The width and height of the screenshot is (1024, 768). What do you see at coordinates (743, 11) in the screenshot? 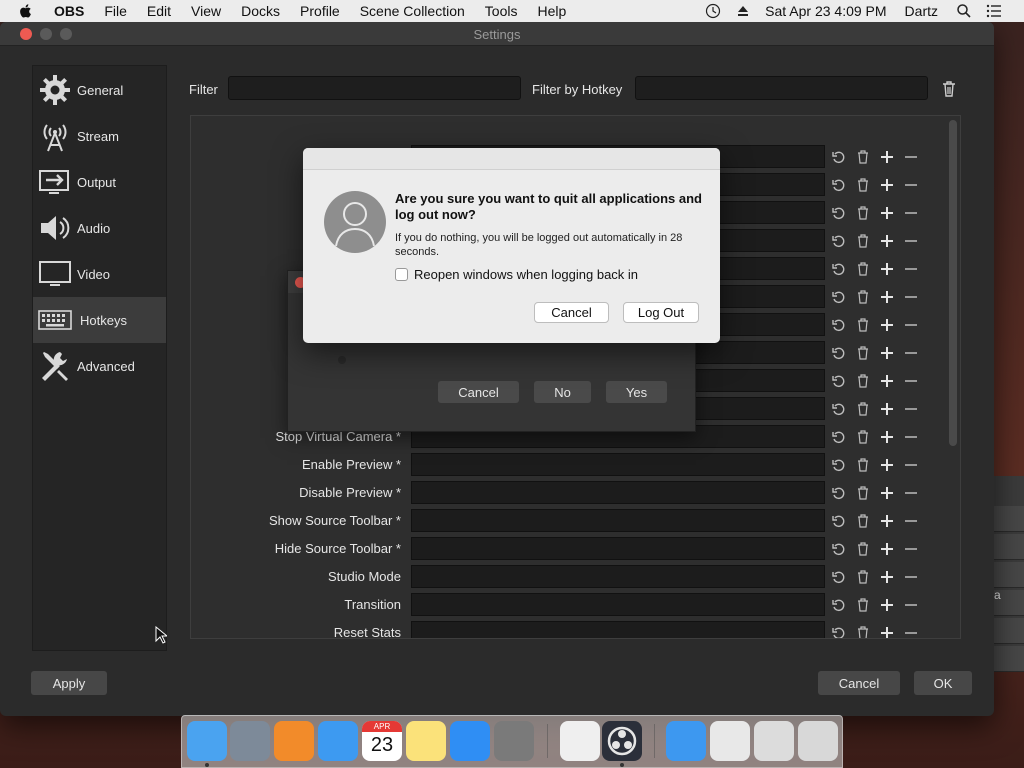
I see `eject-icon` at bounding box center [743, 11].